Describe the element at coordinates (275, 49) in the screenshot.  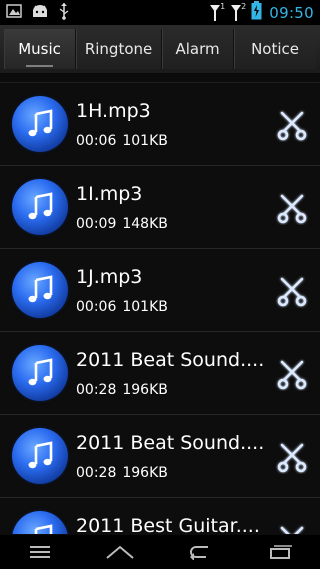
I see `tab-notice: Notice` at that location.